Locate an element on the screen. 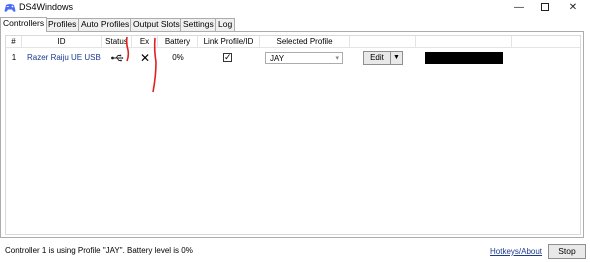  header-battery: Battery is located at coordinates (178, 41).